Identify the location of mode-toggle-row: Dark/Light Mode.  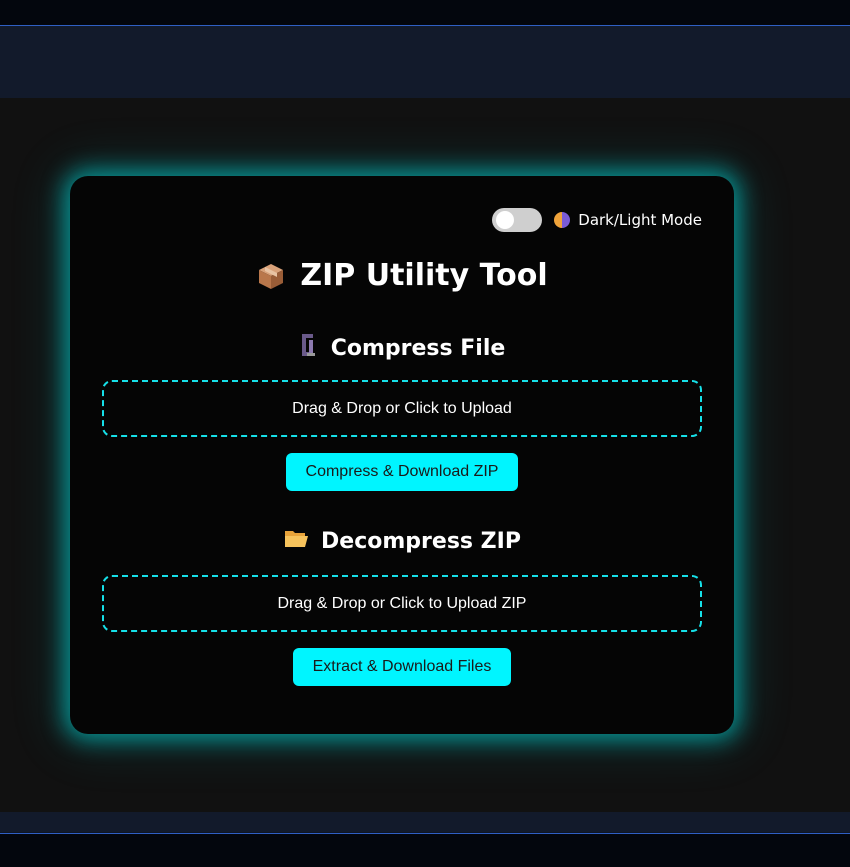
(597, 220).